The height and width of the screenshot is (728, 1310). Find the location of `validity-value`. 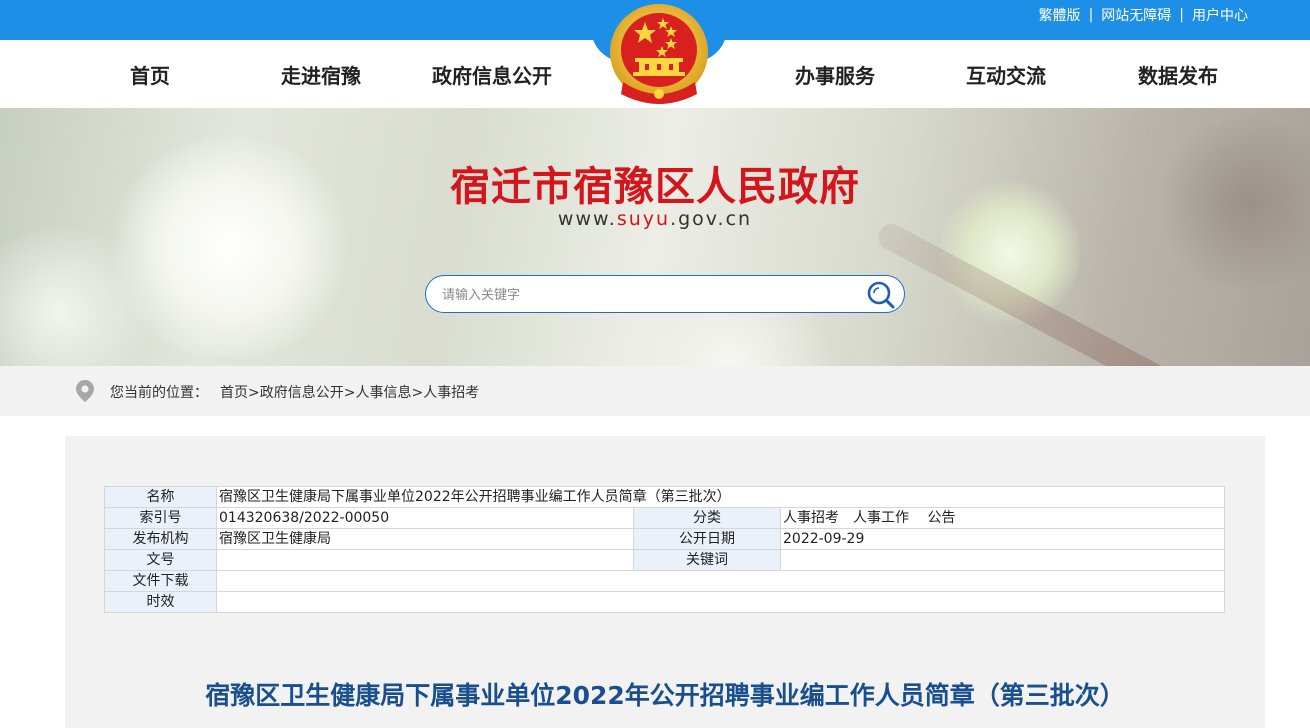

validity-value is located at coordinates (720, 602).